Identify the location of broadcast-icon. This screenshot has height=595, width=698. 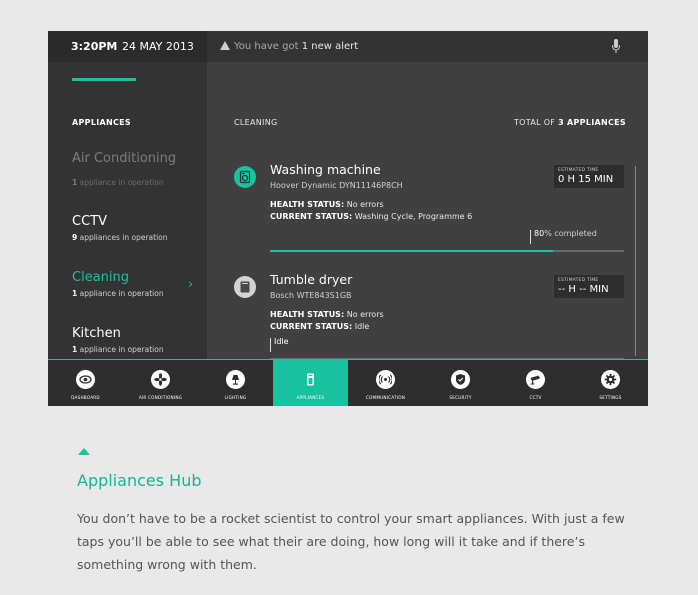
(385, 379).